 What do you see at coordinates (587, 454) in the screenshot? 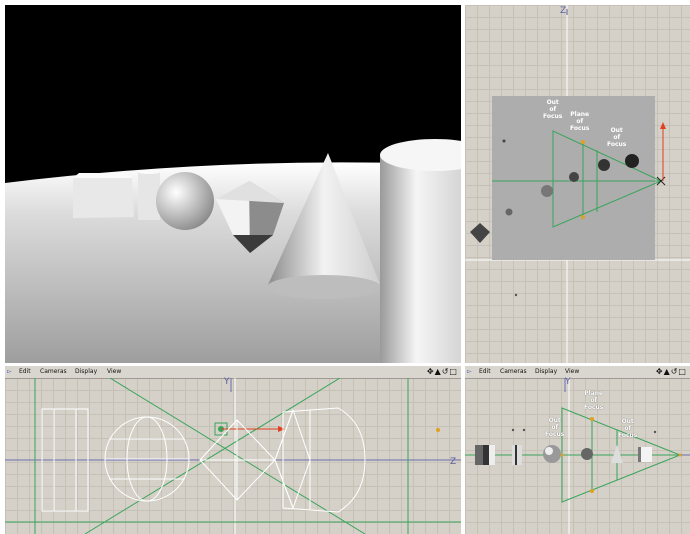
I see `side-octahedron` at bounding box center [587, 454].